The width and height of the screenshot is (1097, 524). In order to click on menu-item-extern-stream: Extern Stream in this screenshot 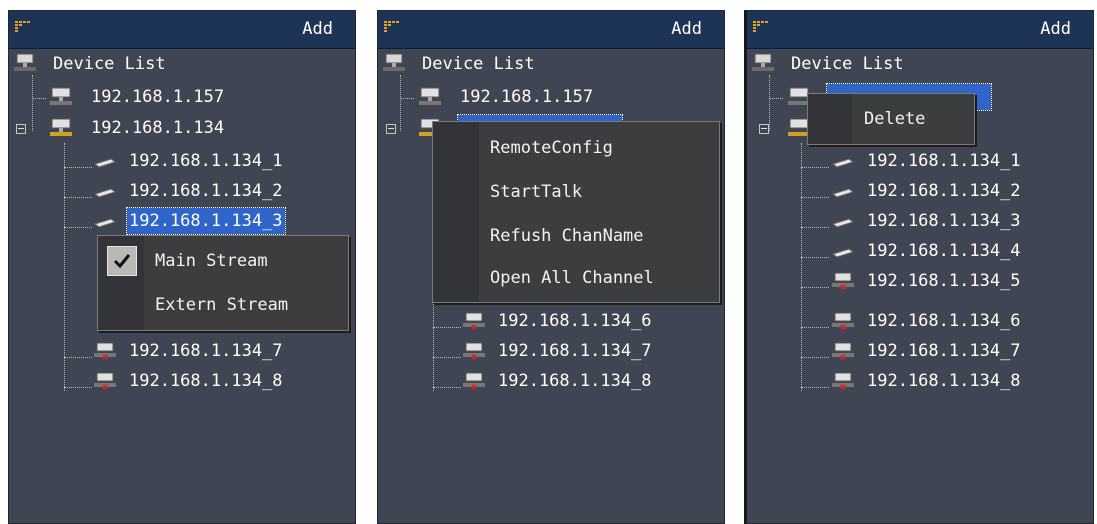, I will do `click(223, 305)`.